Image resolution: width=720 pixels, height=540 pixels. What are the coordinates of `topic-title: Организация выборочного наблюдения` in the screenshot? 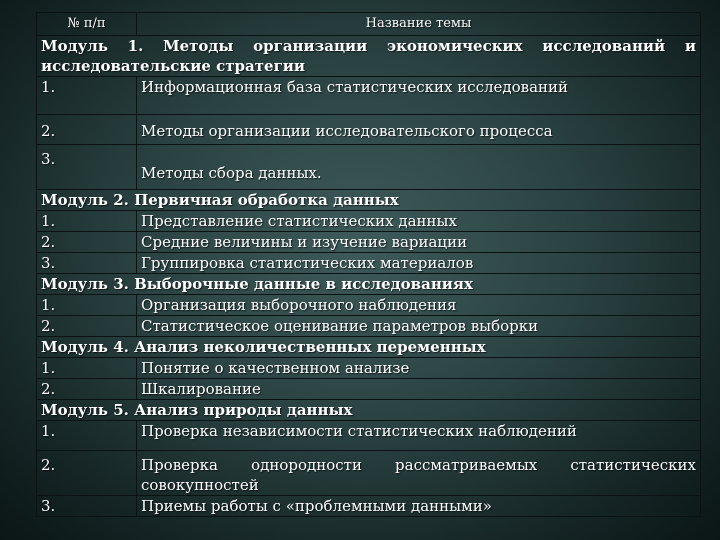 It's located at (418, 305).